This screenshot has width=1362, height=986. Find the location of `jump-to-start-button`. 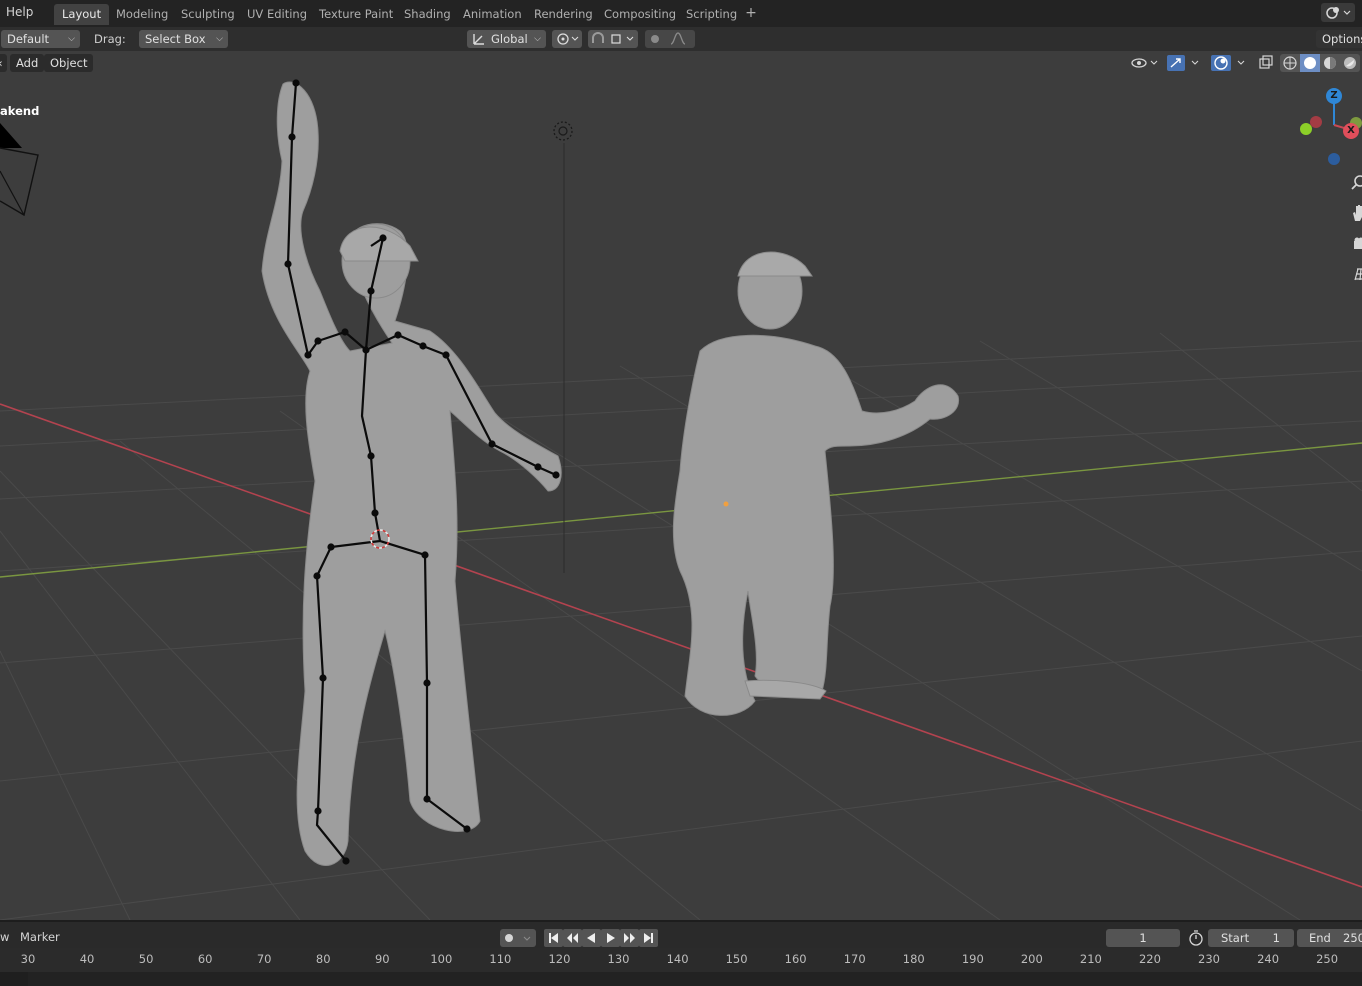

jump-to-start-button is located at coordinates (553, 938).